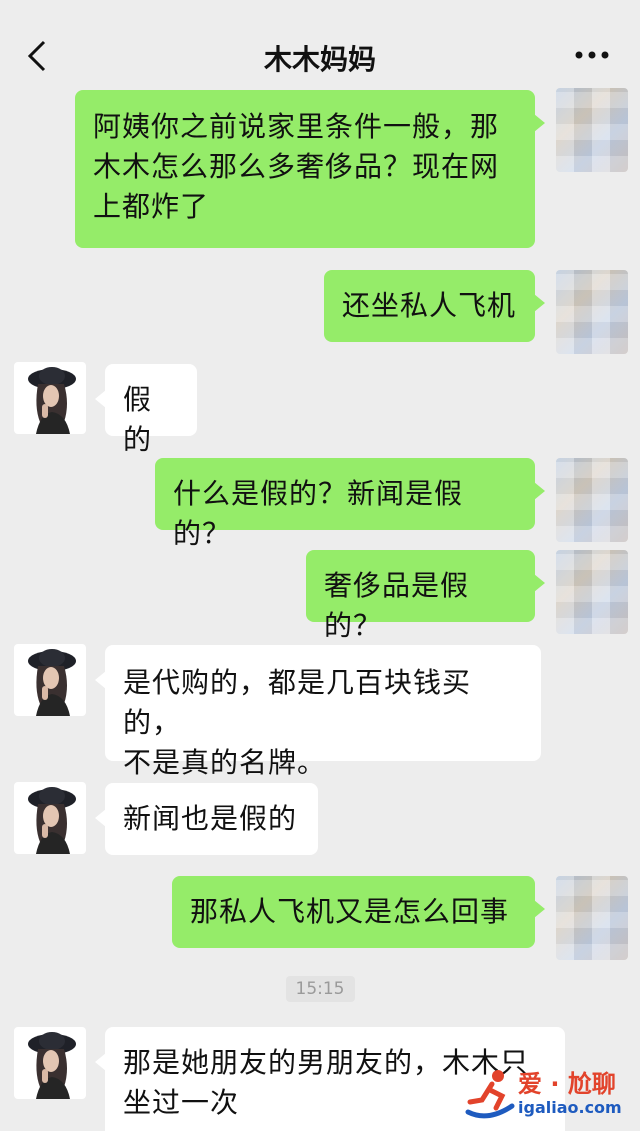  What do you see at coordinates (297, 702) in the screenshot?
I see `message-line: 是代购的，都是几百块钱买的，` at bounding box center [297, 702].